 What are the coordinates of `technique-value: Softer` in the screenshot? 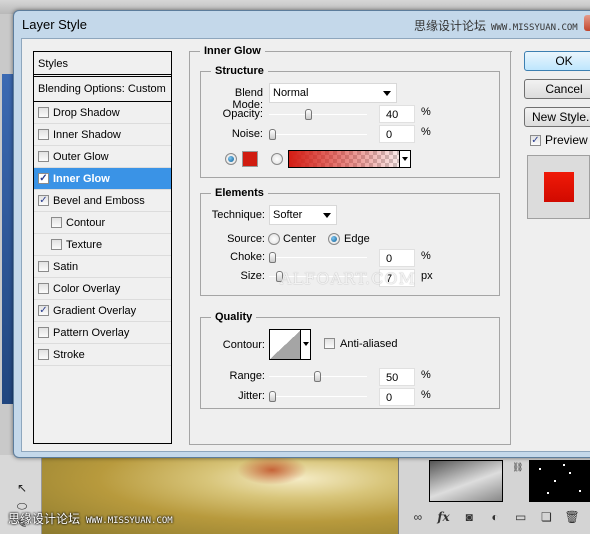 It's located at (288, 215).